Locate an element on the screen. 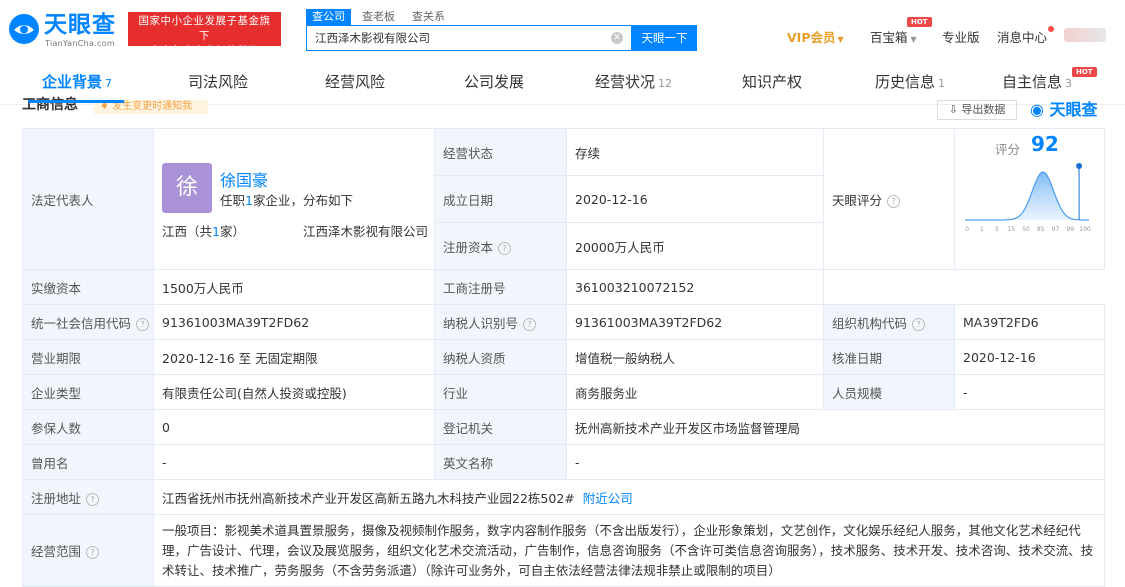 This screenshot has width=1125, height=587. tax-qual-label: 纳税人资质 is located at coordinates (500, 357).